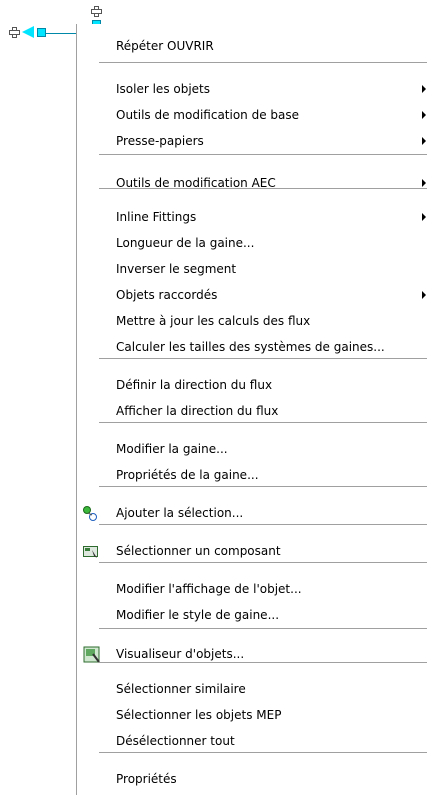 The image size is (427, 795). I want to click on menu-item-23: Propriétés, so click(252, 779).